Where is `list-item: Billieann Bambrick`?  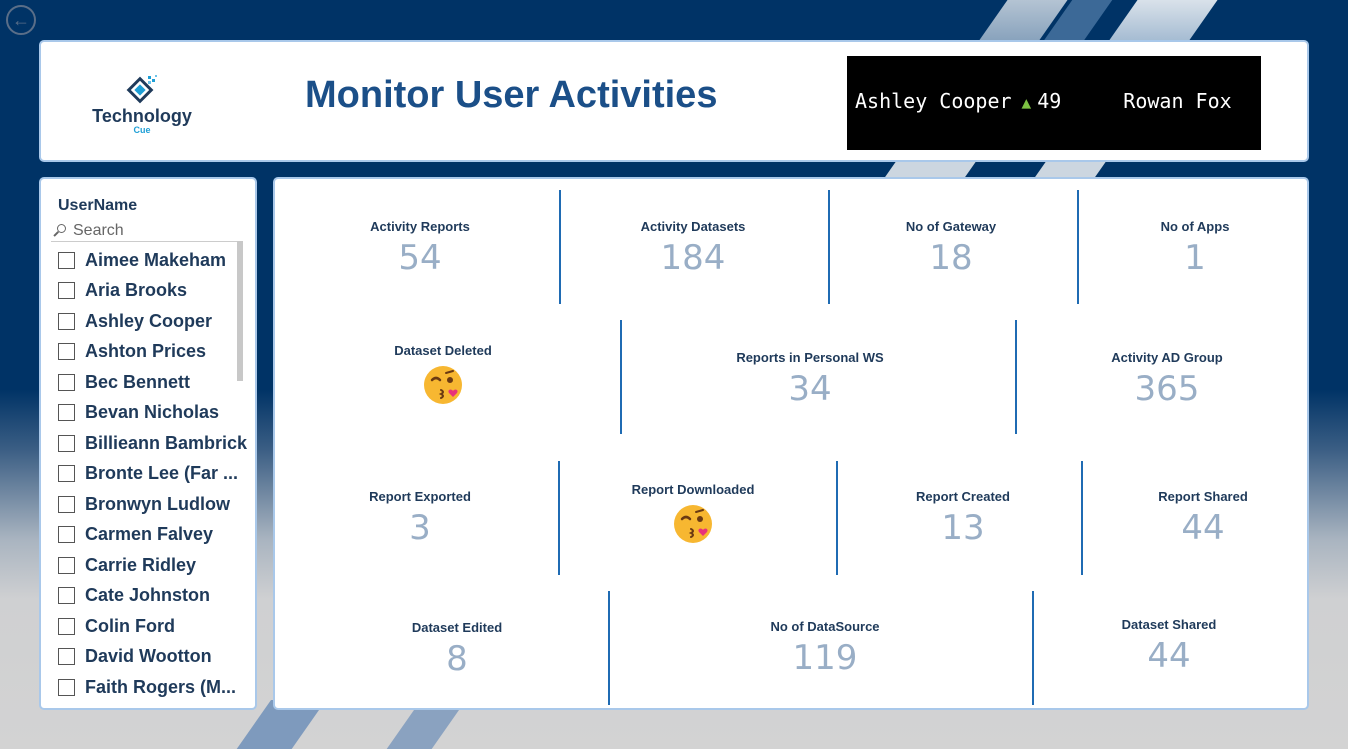 list-item: Billieann Bambrick is located at coordinates (153, 443).